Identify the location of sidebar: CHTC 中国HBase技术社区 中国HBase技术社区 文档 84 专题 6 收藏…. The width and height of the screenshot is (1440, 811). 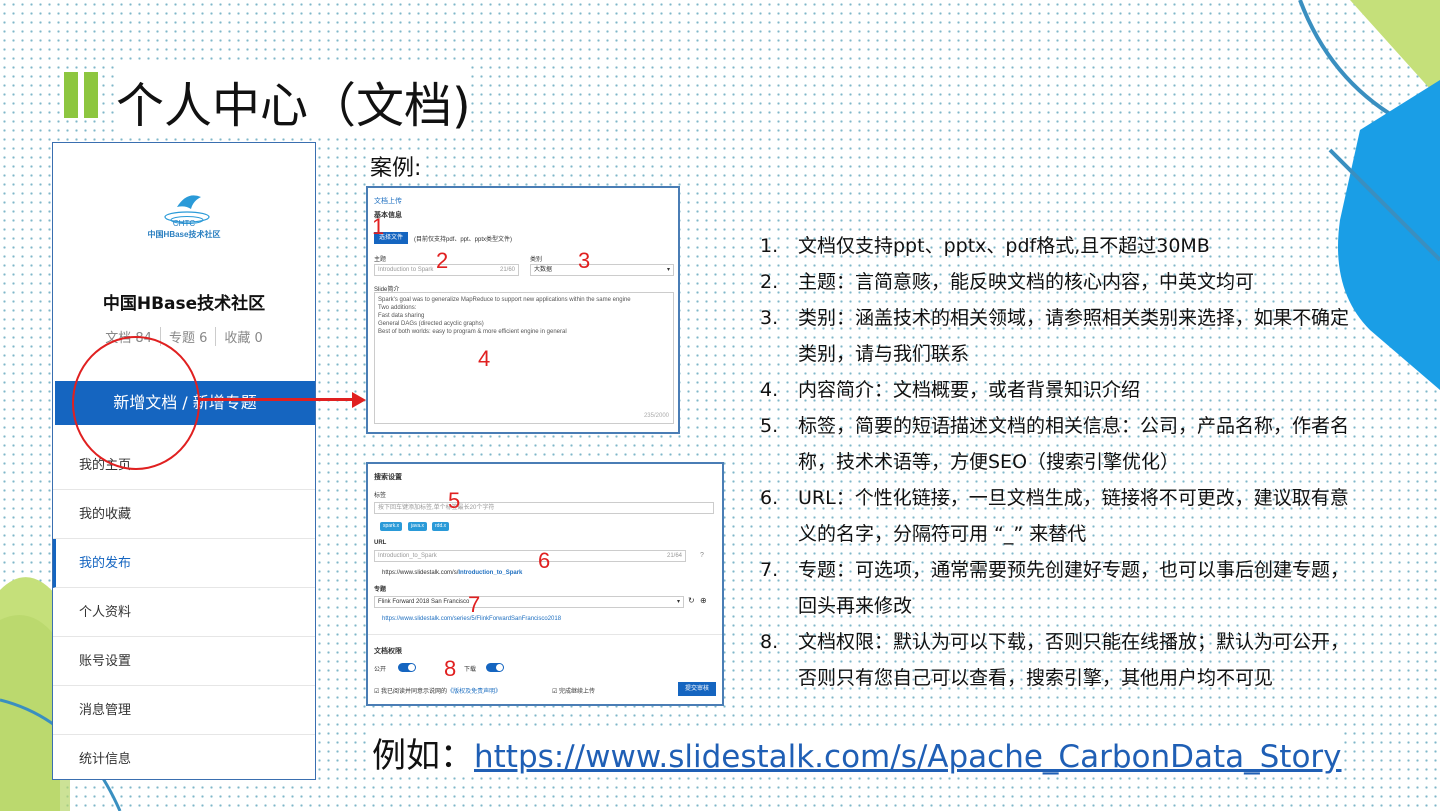
(184, 461).